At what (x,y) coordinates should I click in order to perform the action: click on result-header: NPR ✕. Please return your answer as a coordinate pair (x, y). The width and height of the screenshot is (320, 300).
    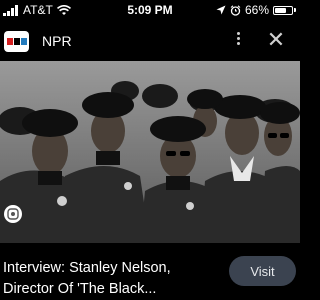
    Looking at the image, I should click on (150, 40).